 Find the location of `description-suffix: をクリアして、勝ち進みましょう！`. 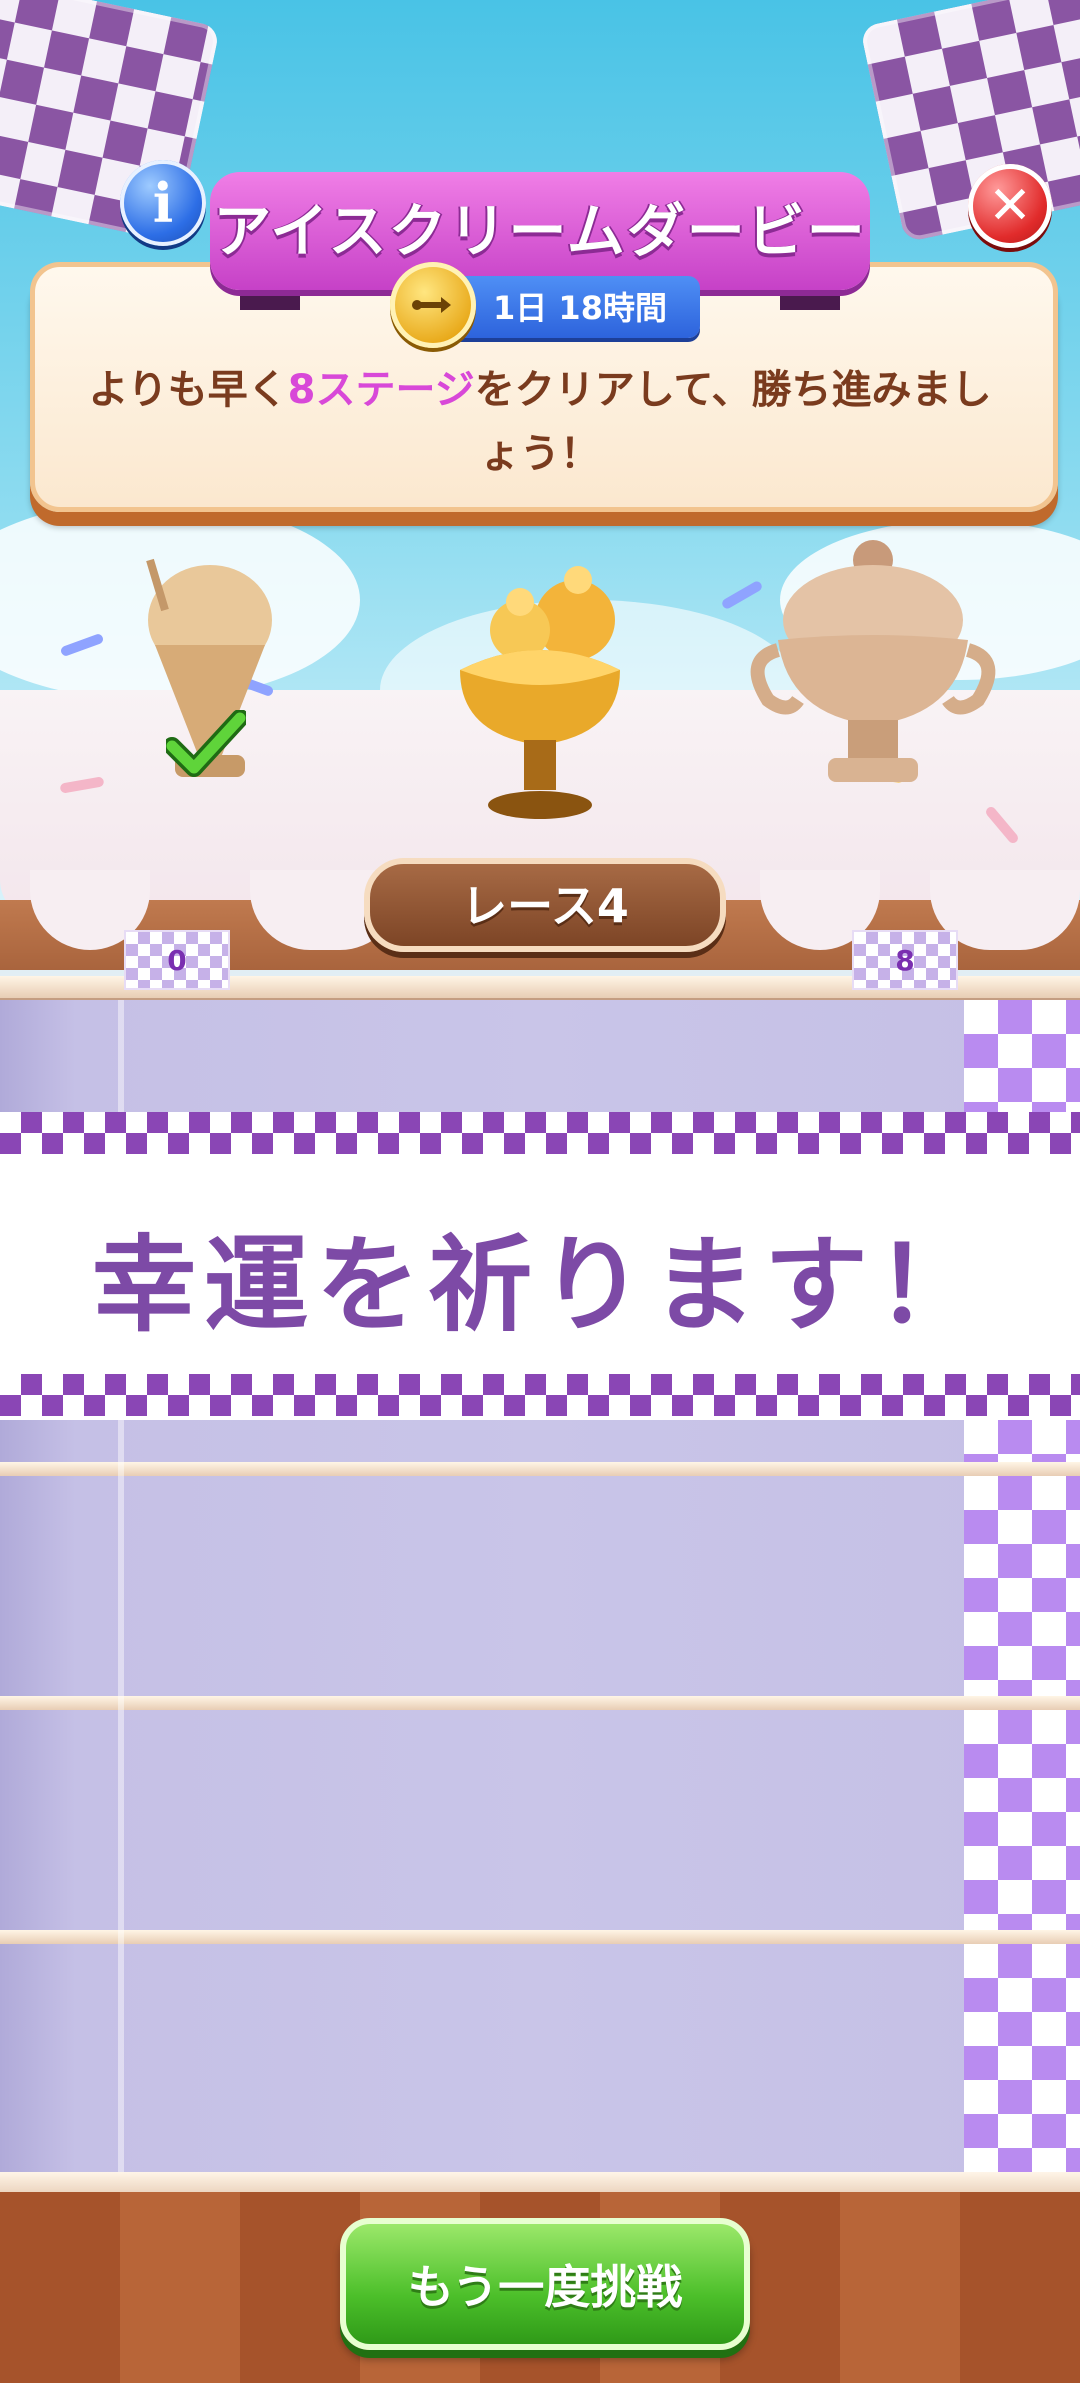

description-suffix: をクリアして、勝ち進みましょう！ is located at coordinates (733, 422).